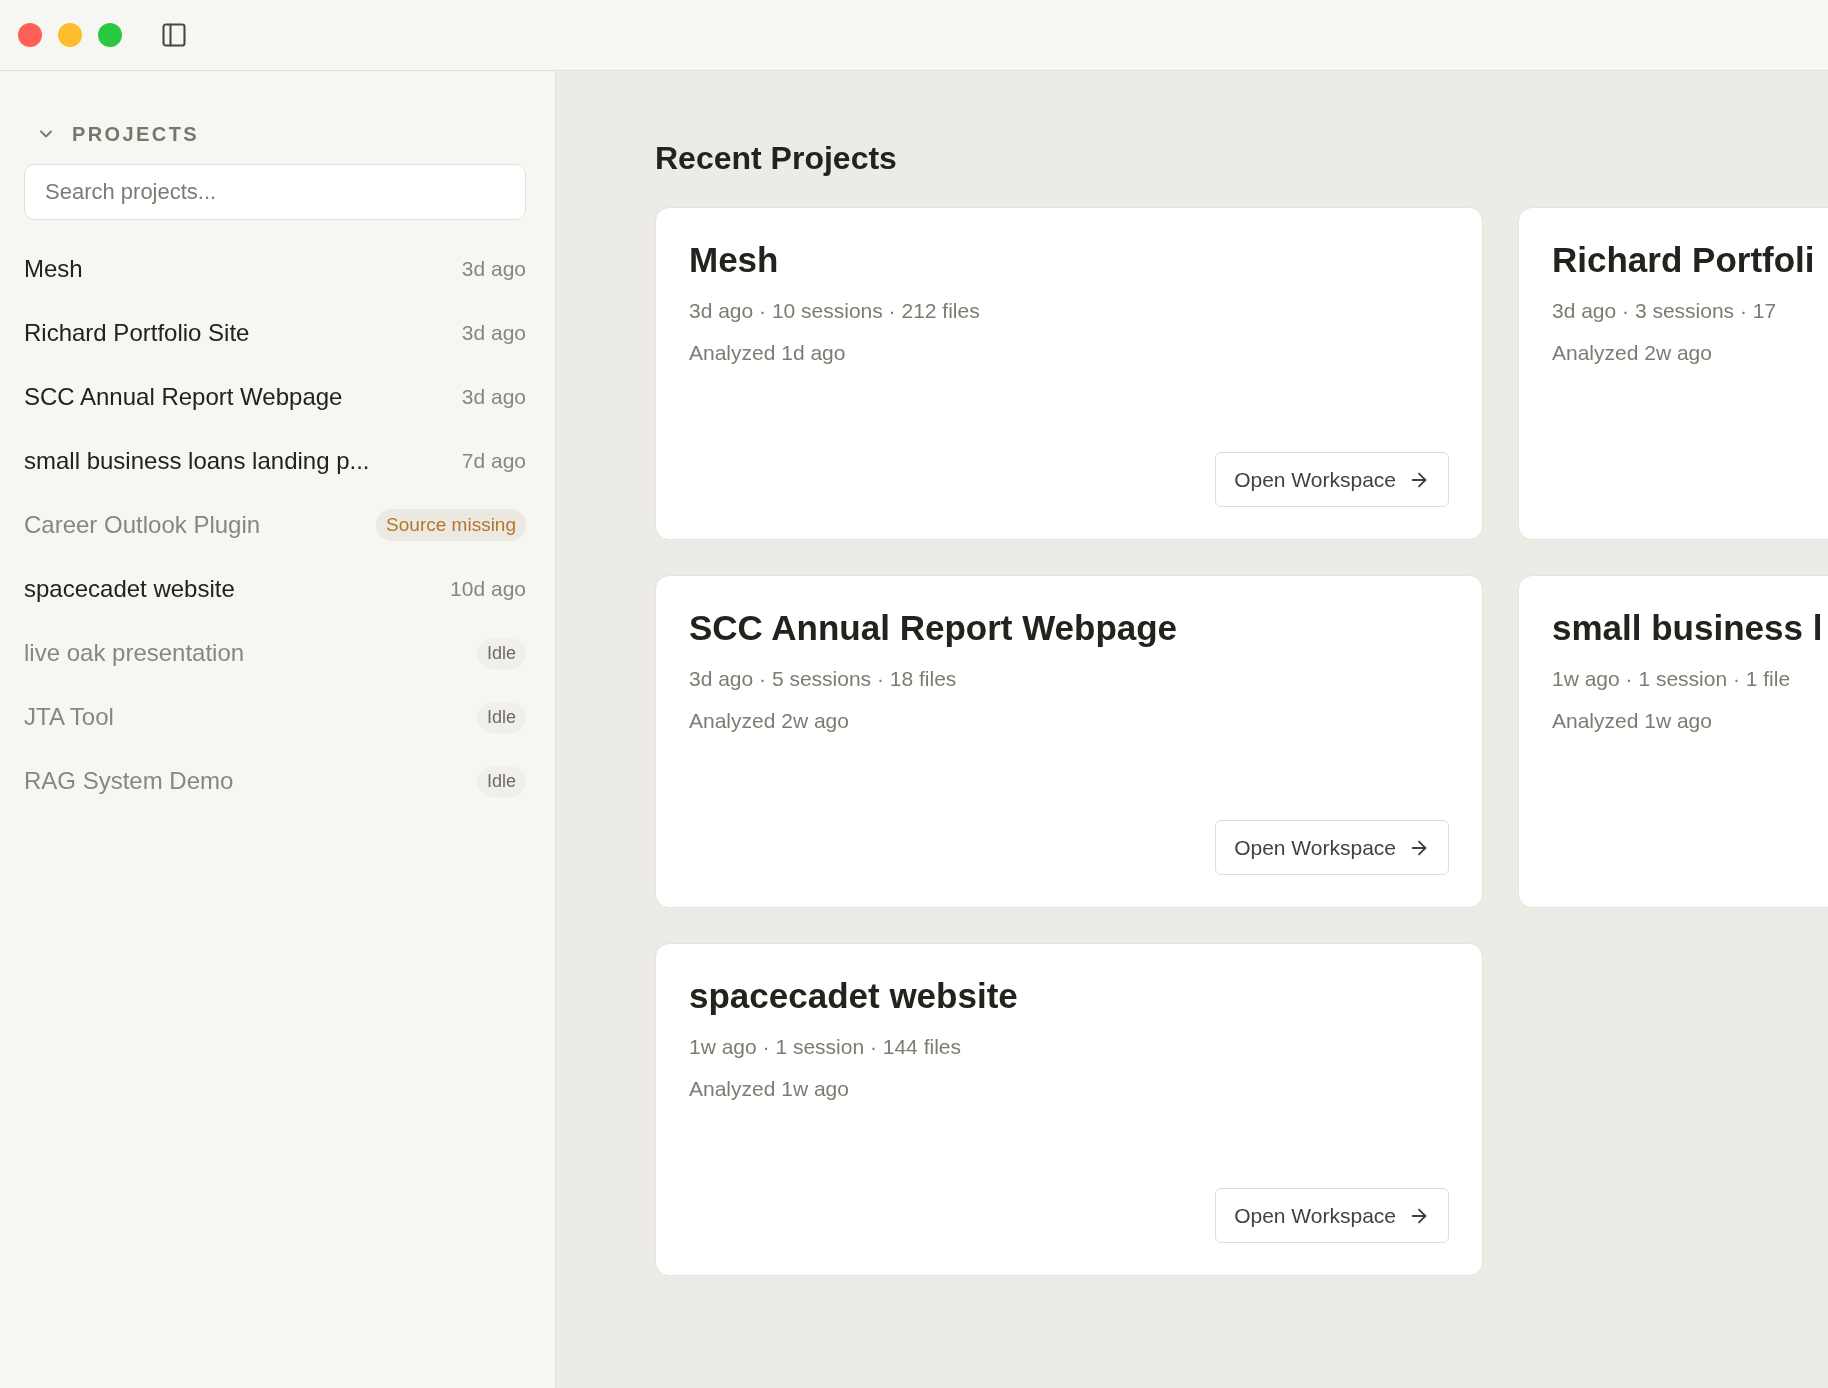 The height and width of the screenshot is (1388, 1828). I want to click on projects-section-toggle: PROJECTS, so click(117, 134).